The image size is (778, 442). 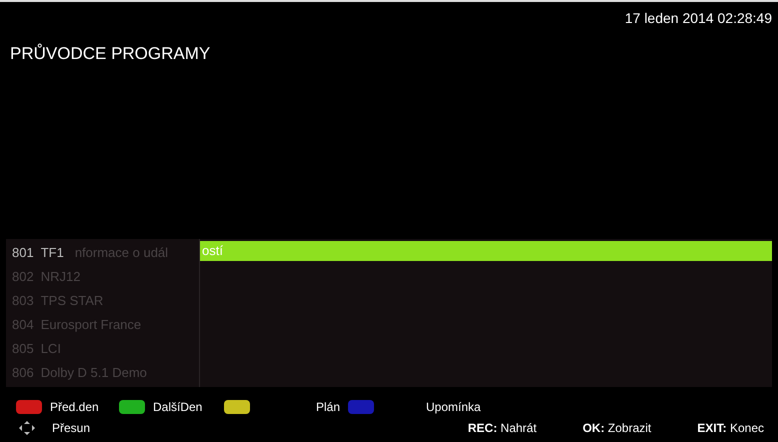 What do you see at coordinates (27, 428) in the screenshot?
I see `navigation-arrows-icon` at bounding box center [27, 428].